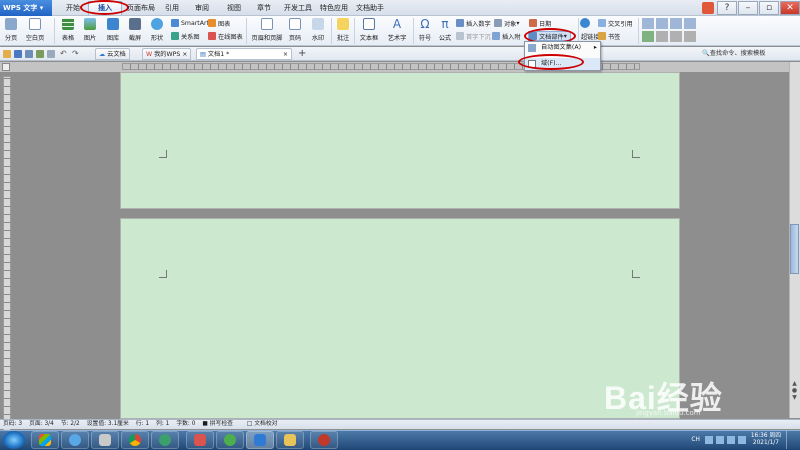 This screenshot has width=800, height=450. What do you see at coordinates (212, 36) in the screenshot?
I see `online-chart-icon` at bounding box center [212, 36].